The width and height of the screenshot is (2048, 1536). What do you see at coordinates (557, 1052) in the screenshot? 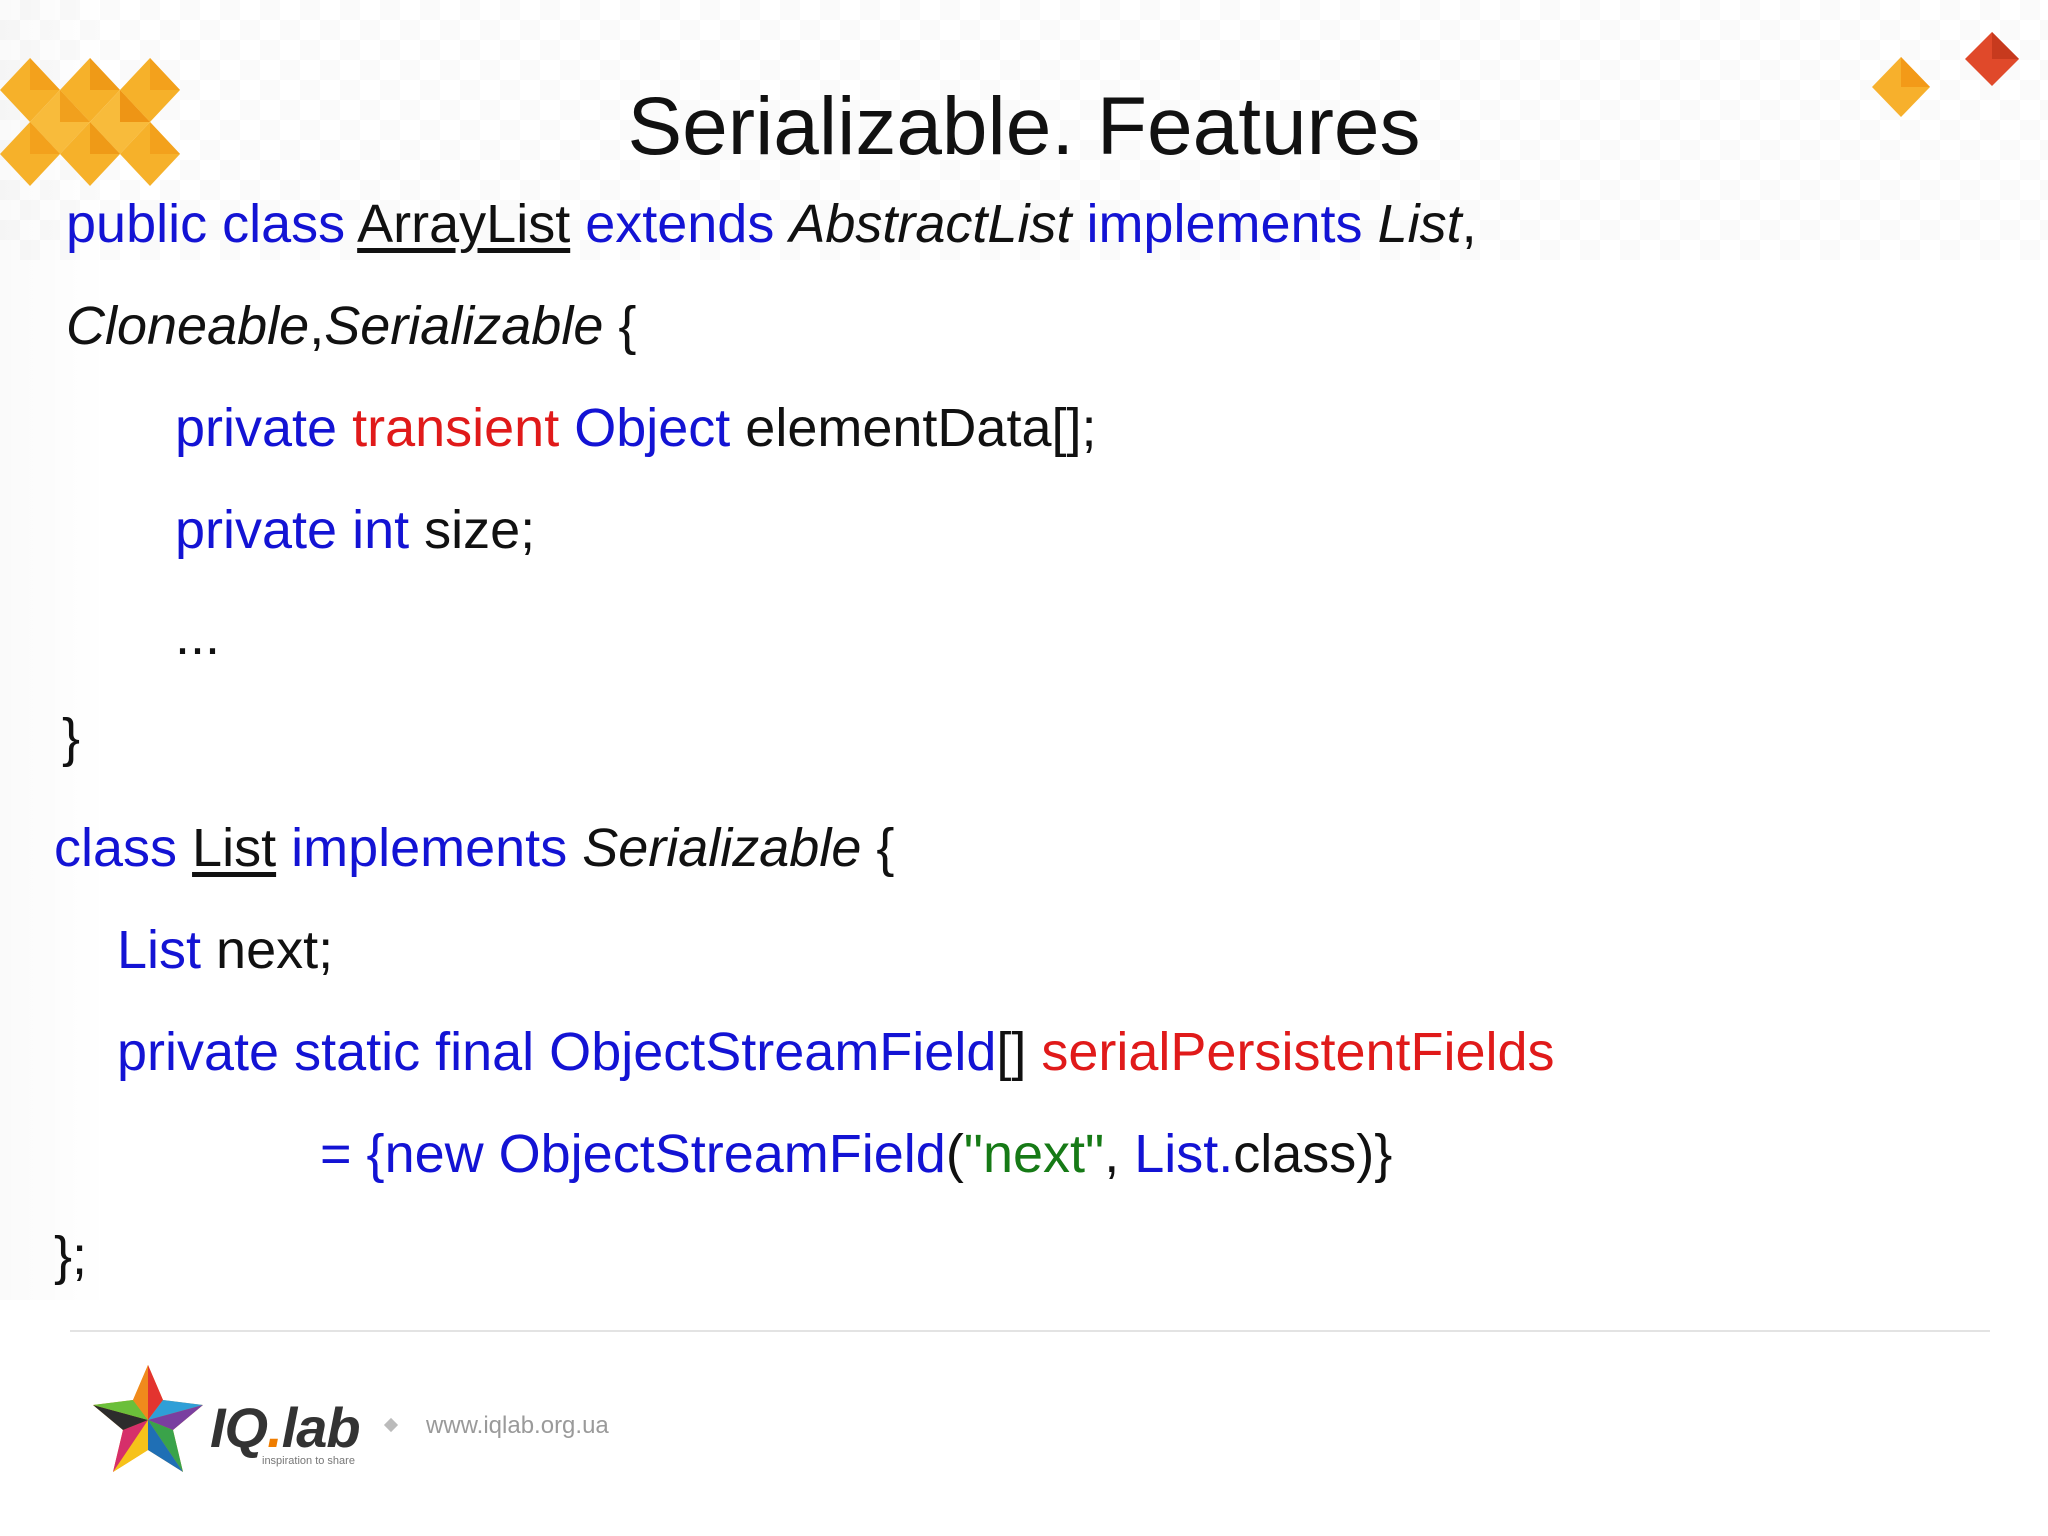
I see `code-token: private static final ObjectStreamField` at bounding box center [557, 1052].